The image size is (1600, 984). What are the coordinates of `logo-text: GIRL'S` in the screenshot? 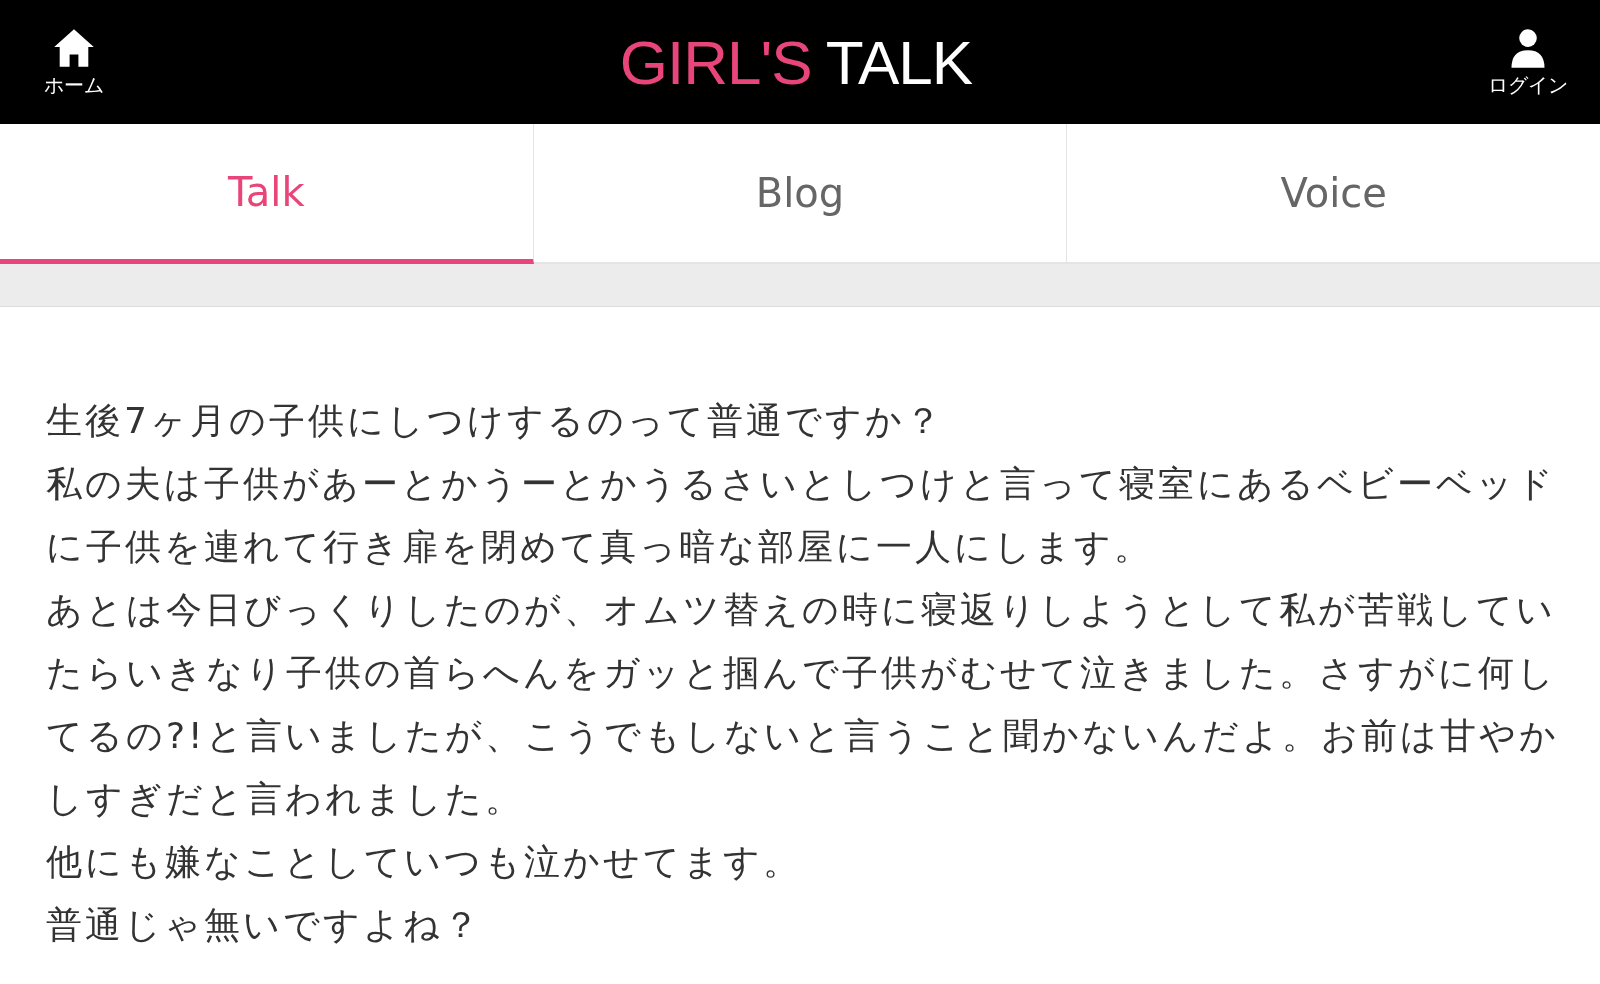 It's located at (715, 62).